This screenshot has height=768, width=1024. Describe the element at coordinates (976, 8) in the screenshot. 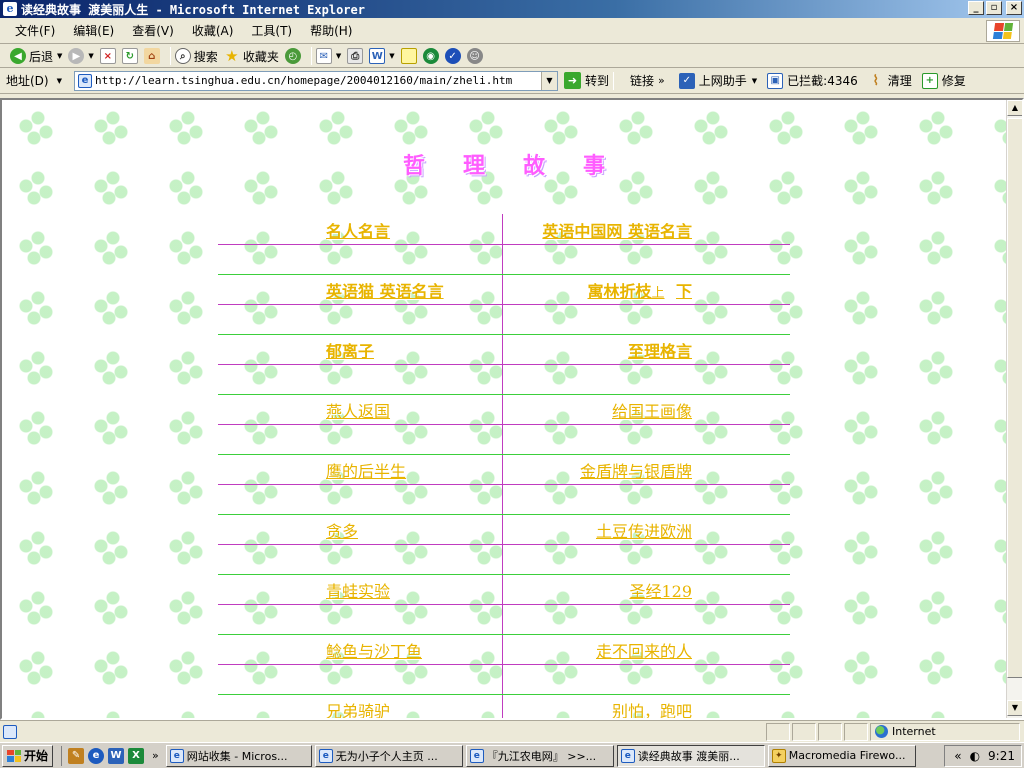

I see `minimize-button: _` at that location.